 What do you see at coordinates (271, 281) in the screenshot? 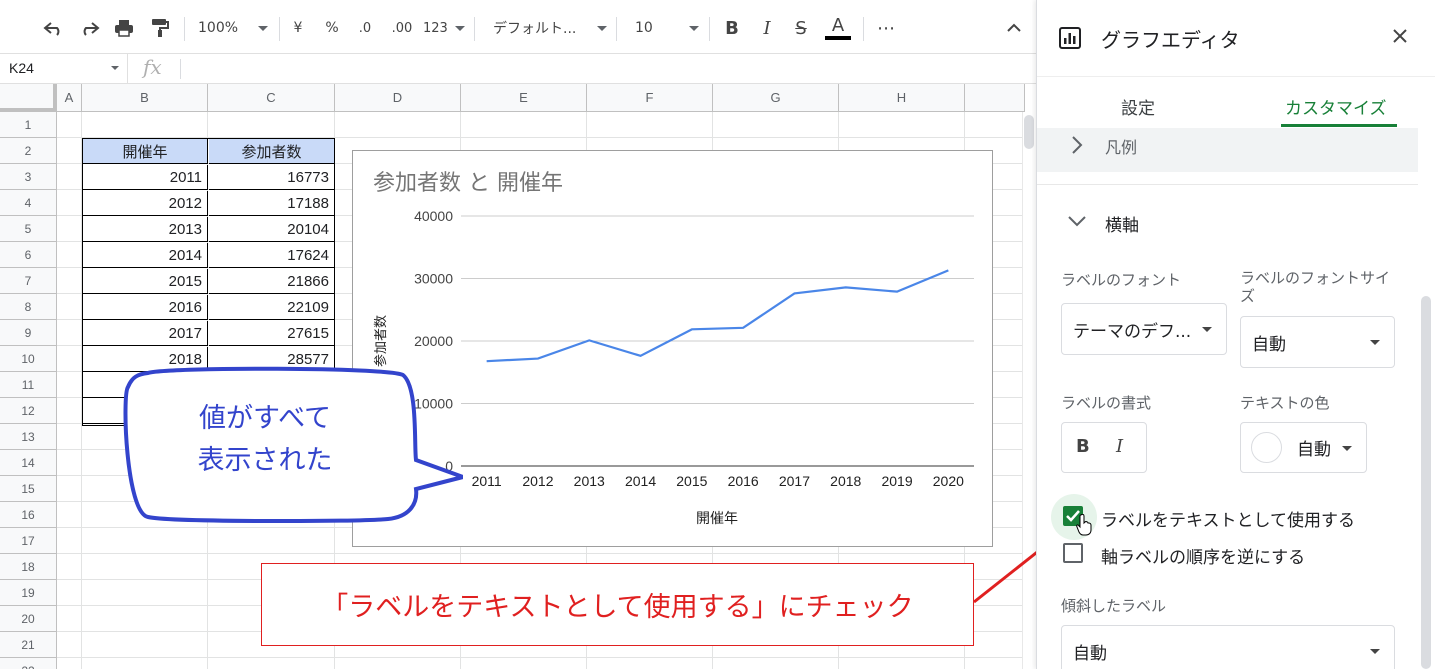
I see `table-cell: 21866` at bounding box center [271, 281].